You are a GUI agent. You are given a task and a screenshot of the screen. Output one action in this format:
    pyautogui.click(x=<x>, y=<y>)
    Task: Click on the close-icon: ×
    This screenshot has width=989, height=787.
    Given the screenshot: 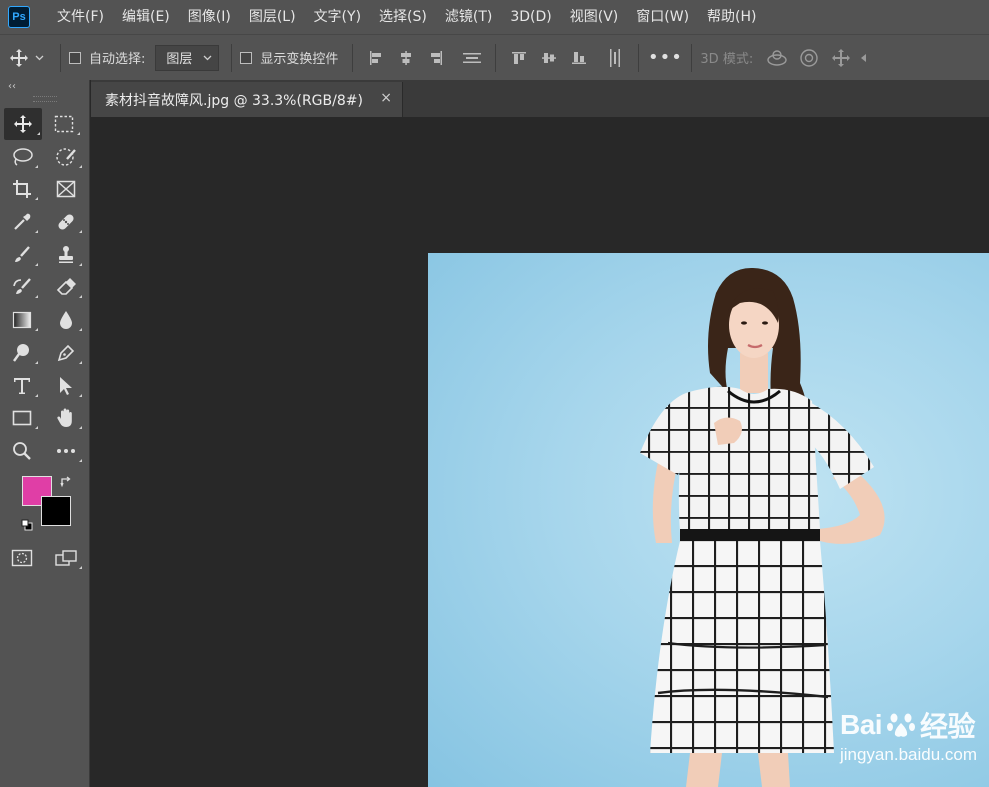 What is the action you would take?
    pyautogui.click(x=386, y=98)
    